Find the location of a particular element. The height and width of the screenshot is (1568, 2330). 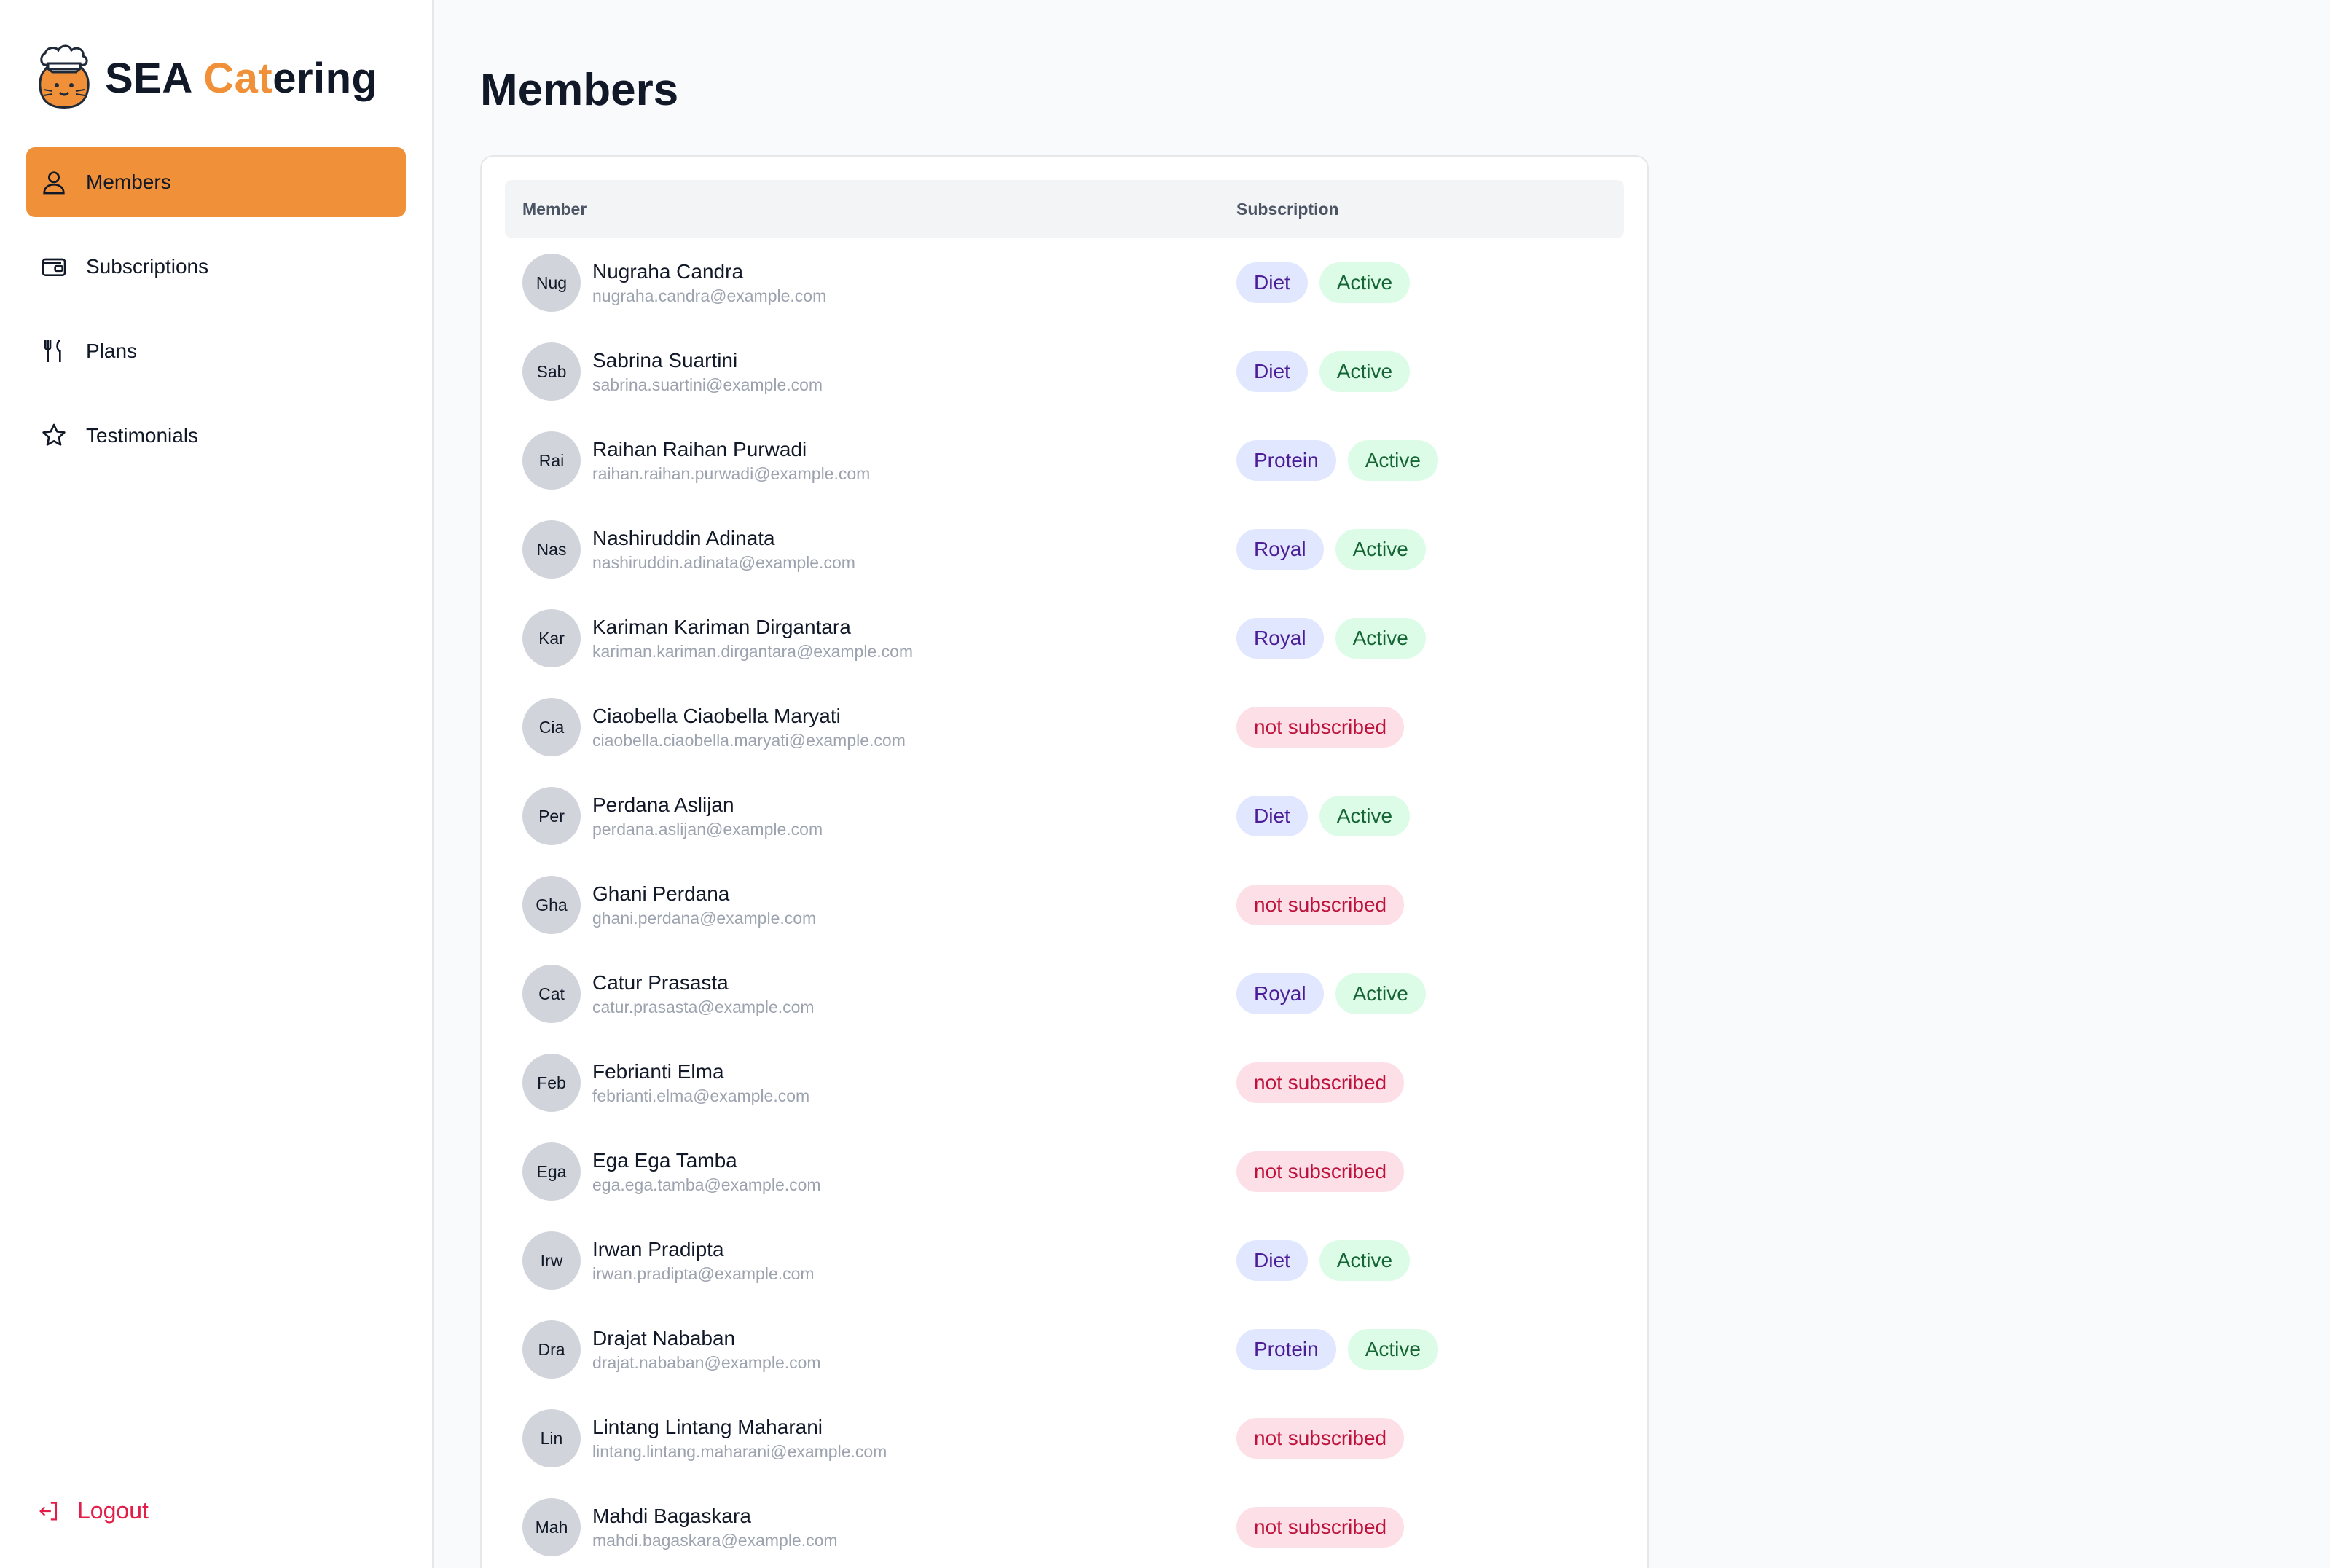

avatar: Gha is located at coordinates (551, 905).